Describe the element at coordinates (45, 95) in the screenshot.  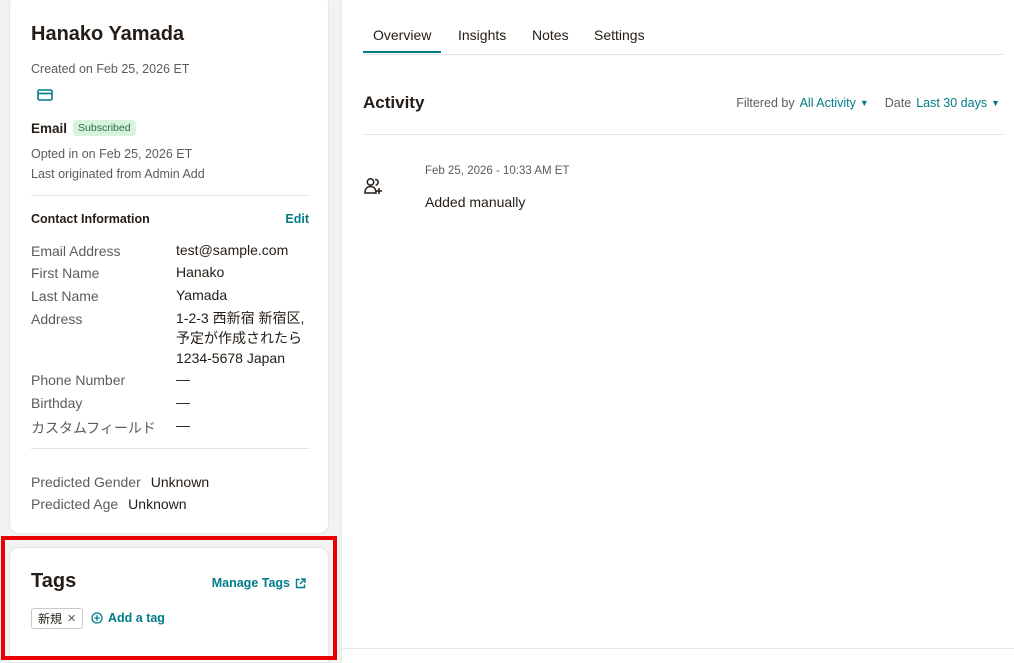
I see `envelope-icon` at that location.